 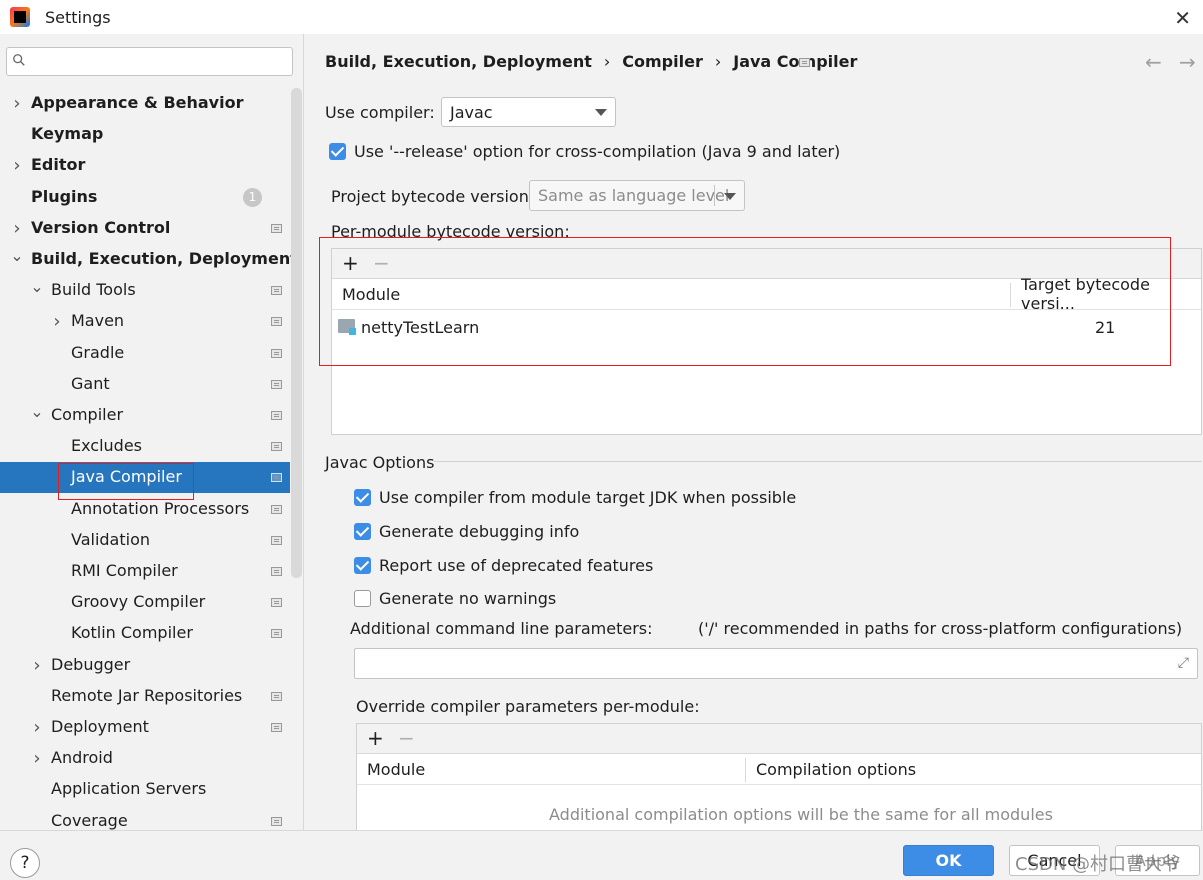 I want to click on sidebar-item-rmi-compiler: RMI Compiler, so click(x=145, y=571).